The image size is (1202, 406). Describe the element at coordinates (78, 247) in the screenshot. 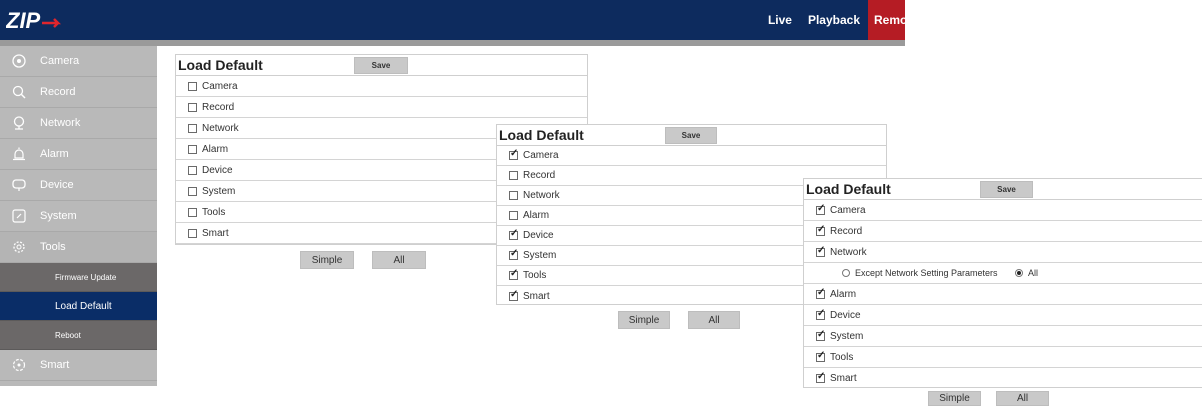

I see `sidebar-item-tools: Tools` at that location.